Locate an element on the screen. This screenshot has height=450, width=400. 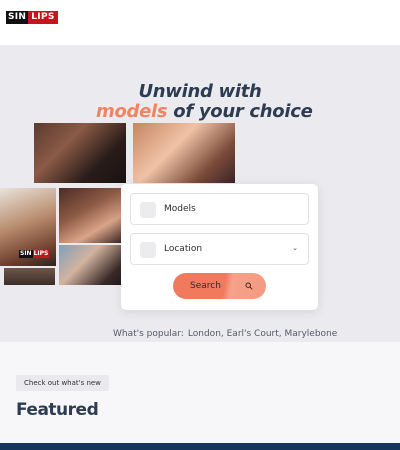
popular-label: What's popular: is located at coordinates (148, 334).